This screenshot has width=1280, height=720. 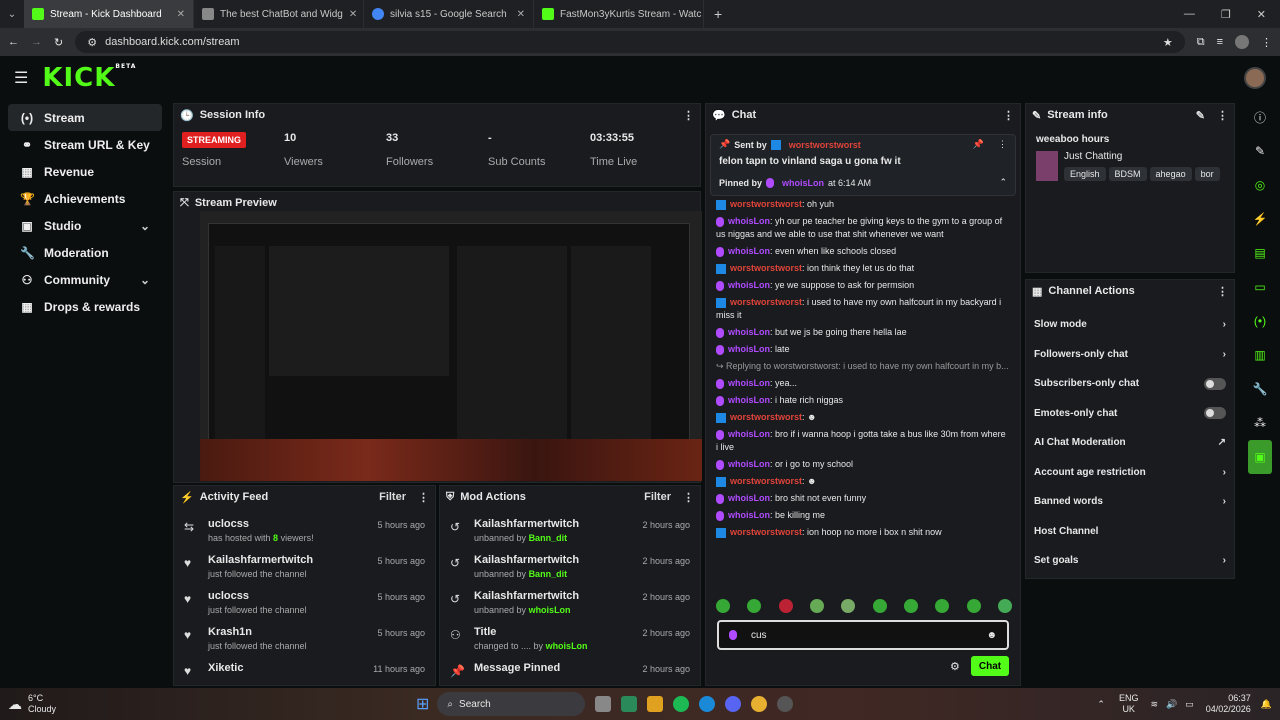 What do you see at coordinates (718, 14) in the screenshot?
I see `new-tab-icon: +` at bounding box center [718, 14].